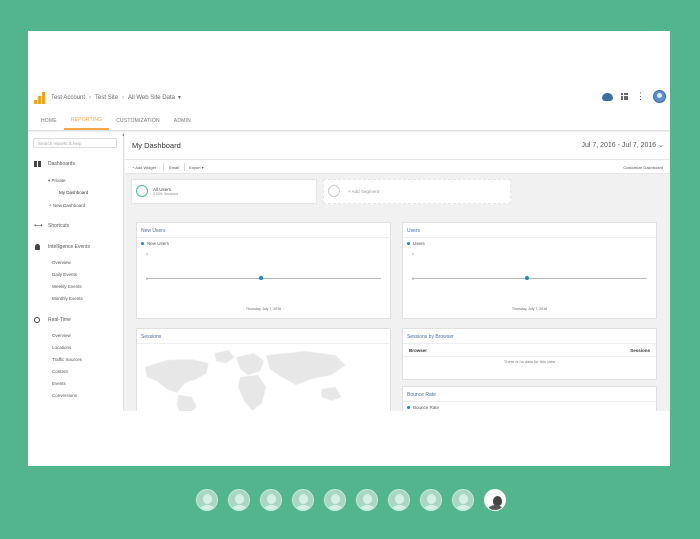 The image size is (700, 539). Describe the element at coordinates (37, 247) in the screenshot. I see `lightbulb-icon` at that location.